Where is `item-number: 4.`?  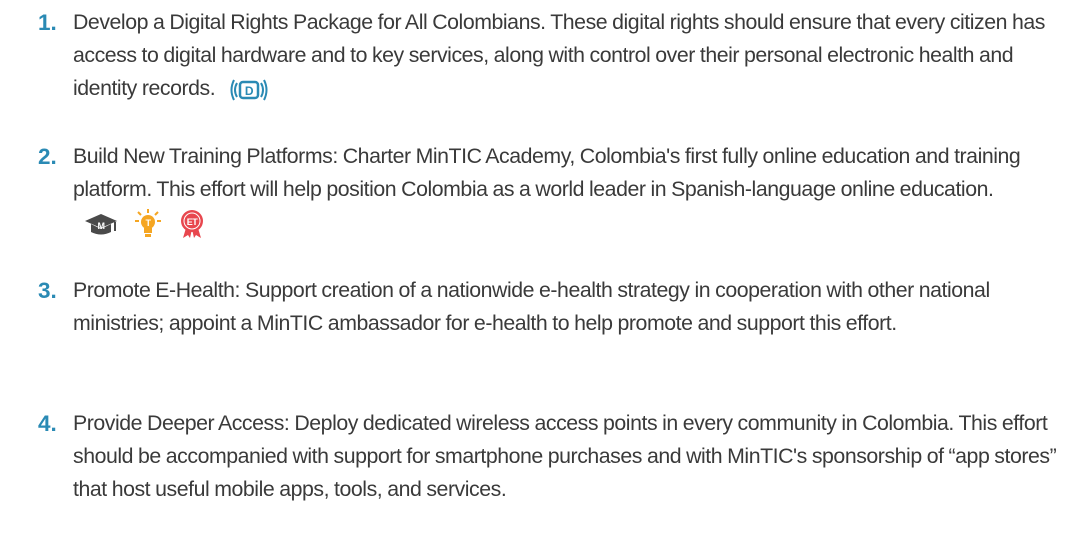
item-number: 4. is located at coordinates (47, 423).